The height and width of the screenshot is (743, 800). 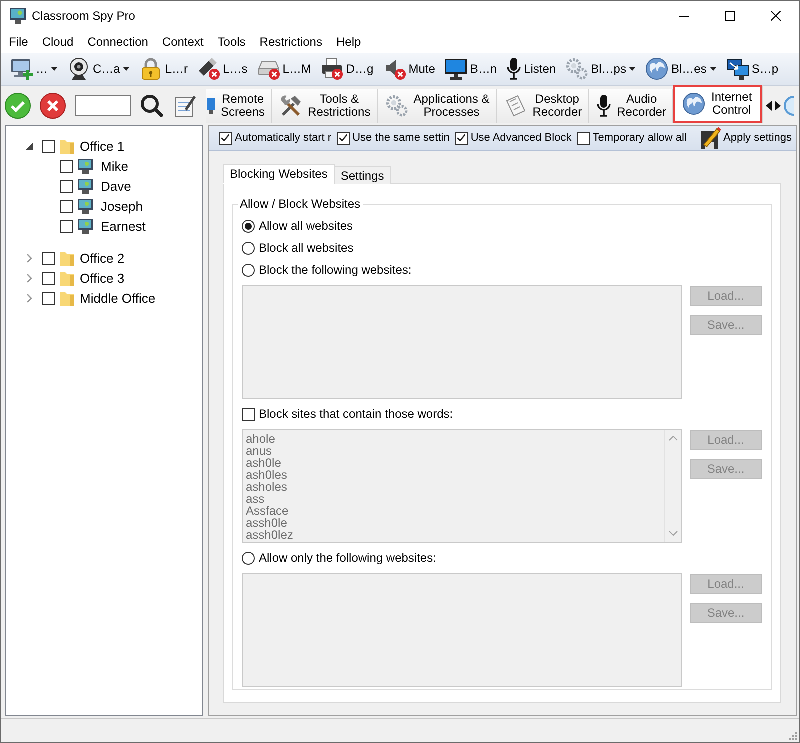 I want to click on printer-blocked-icon, so click(x=332, y=69).